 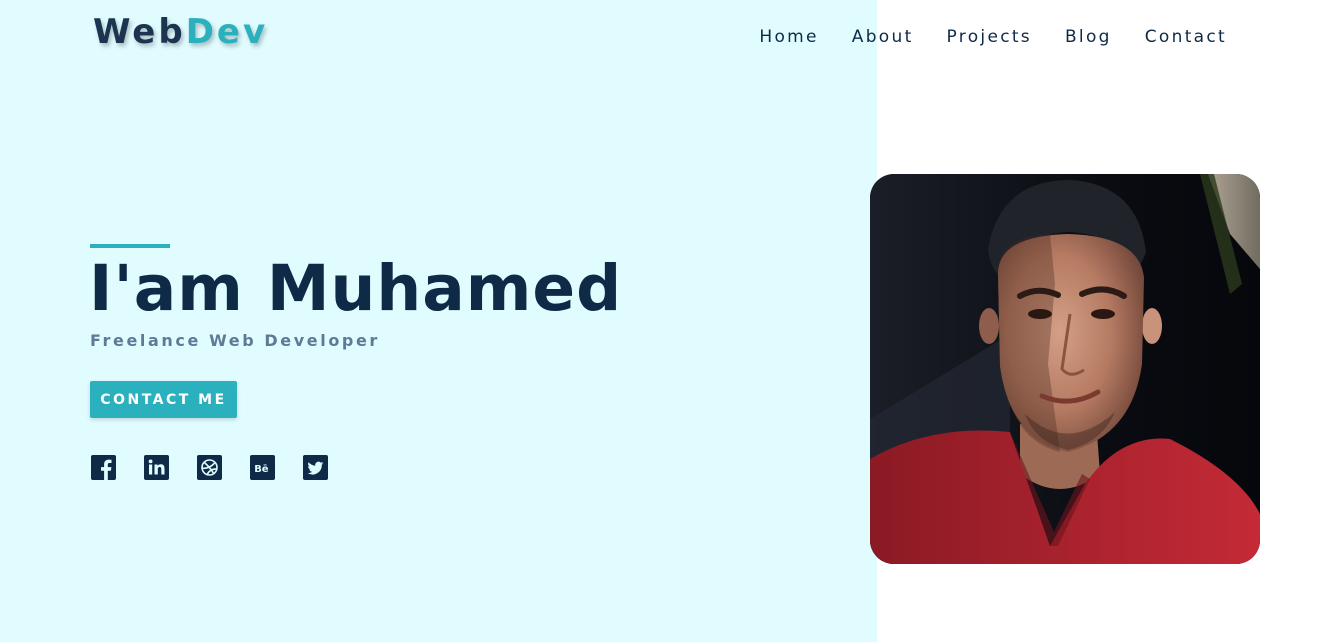 I want to click on nav-contact: Contact, so click(x=1186, y=37).